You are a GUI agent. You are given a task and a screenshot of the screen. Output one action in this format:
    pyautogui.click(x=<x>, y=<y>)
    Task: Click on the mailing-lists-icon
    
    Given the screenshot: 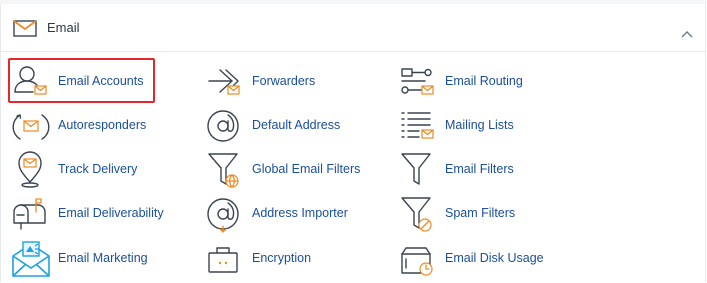 What is the action you would take?
    pyautogui.click(x=418, y=126)
    